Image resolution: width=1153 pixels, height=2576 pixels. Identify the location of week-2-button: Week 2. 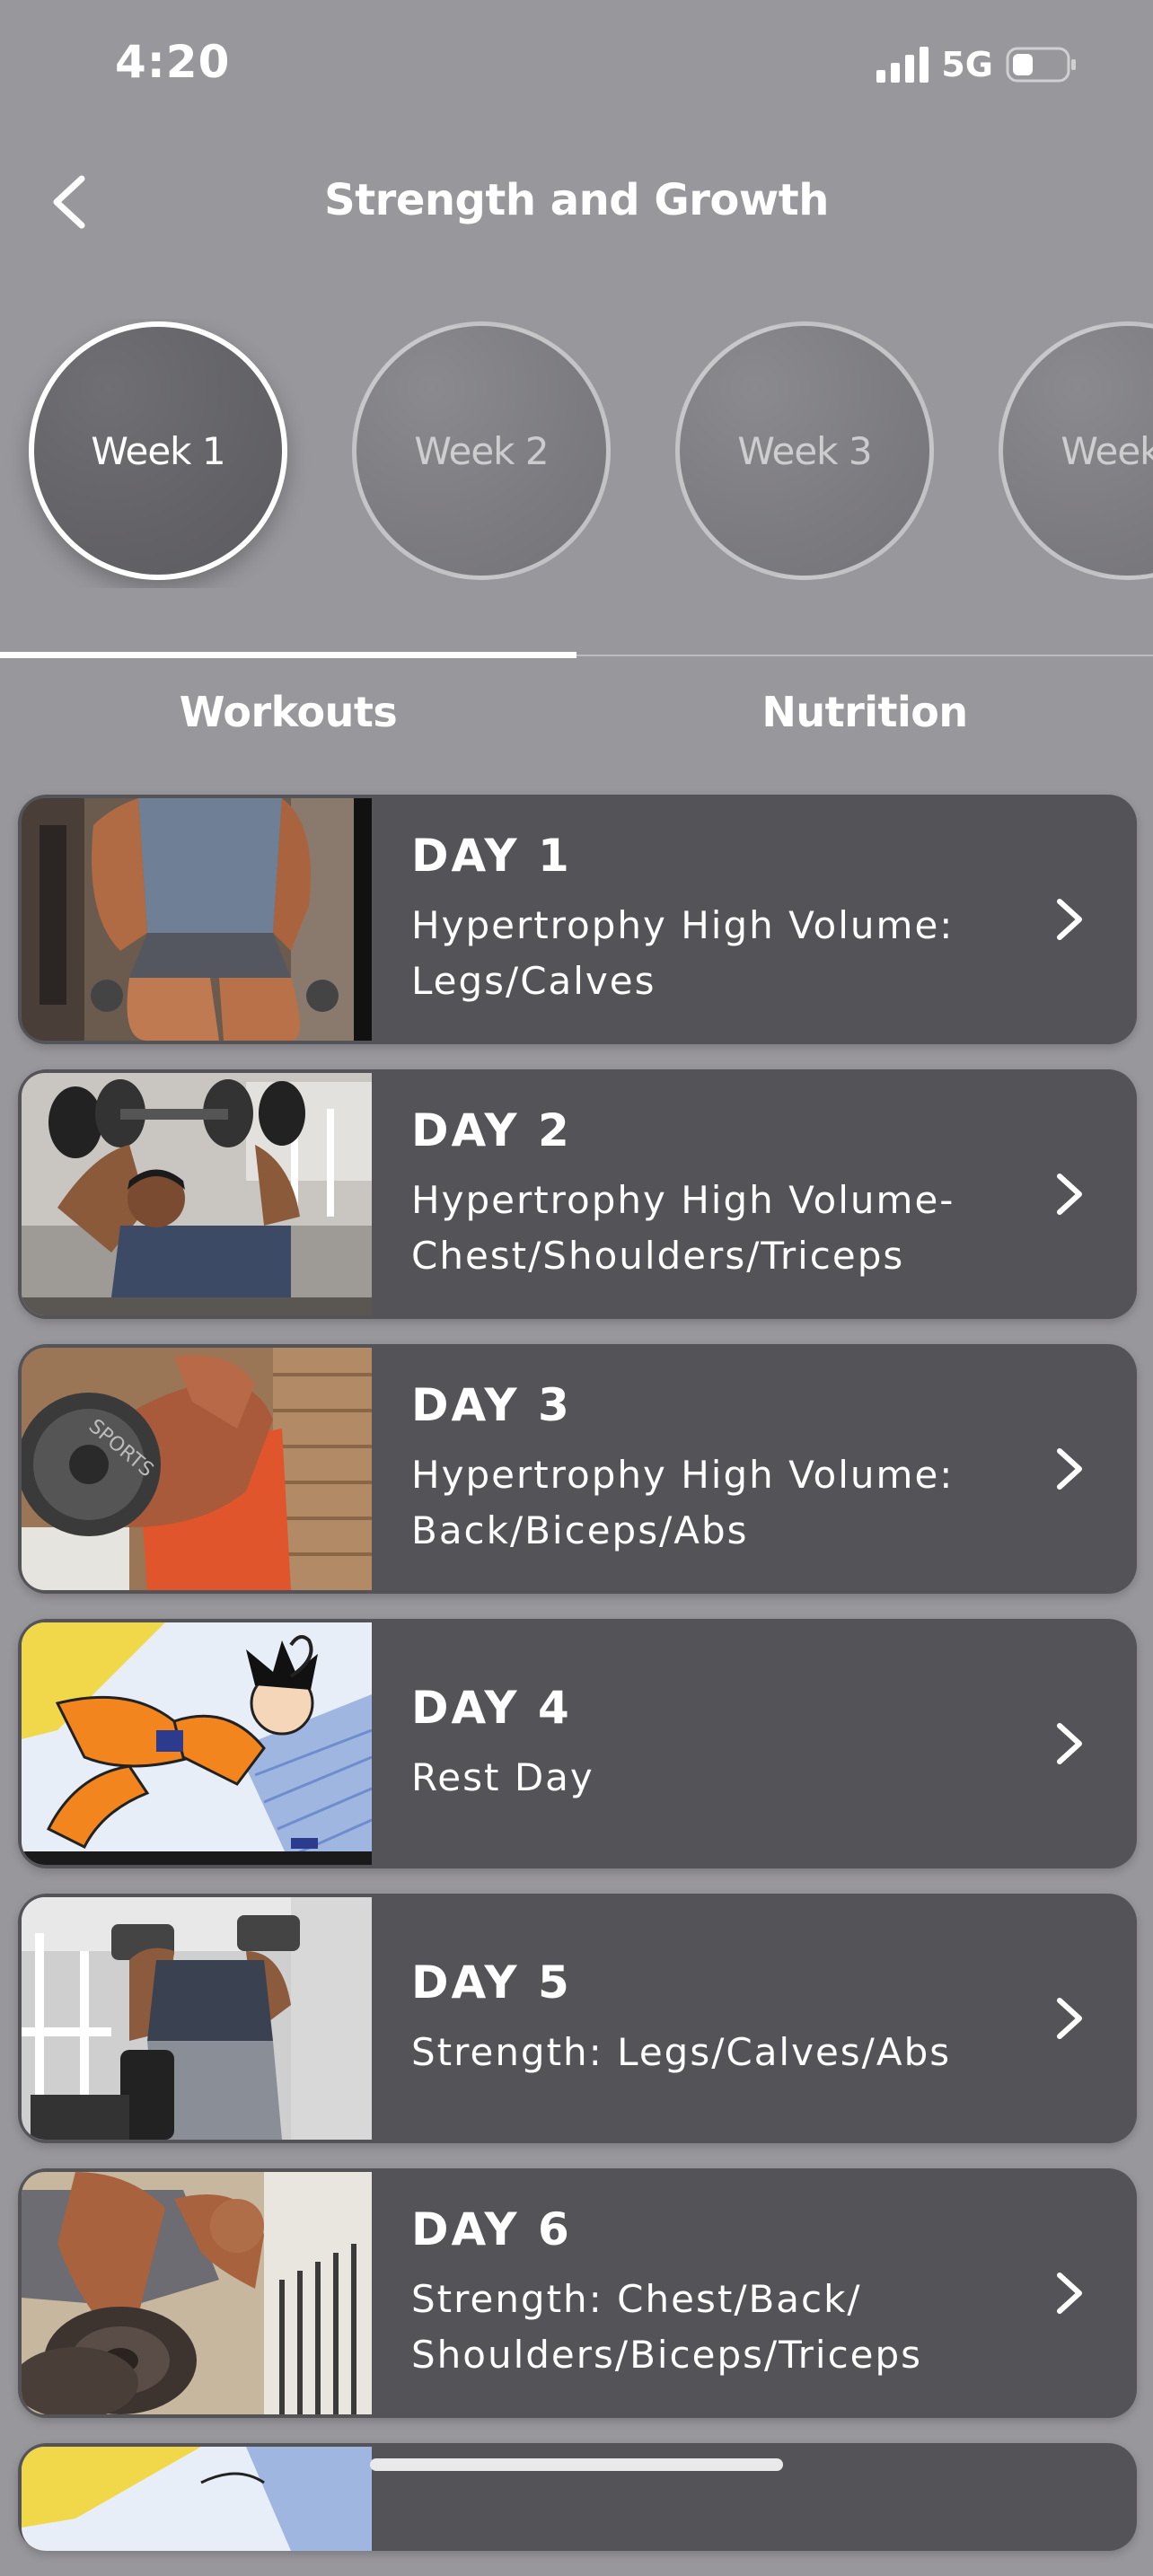
(481, 450).